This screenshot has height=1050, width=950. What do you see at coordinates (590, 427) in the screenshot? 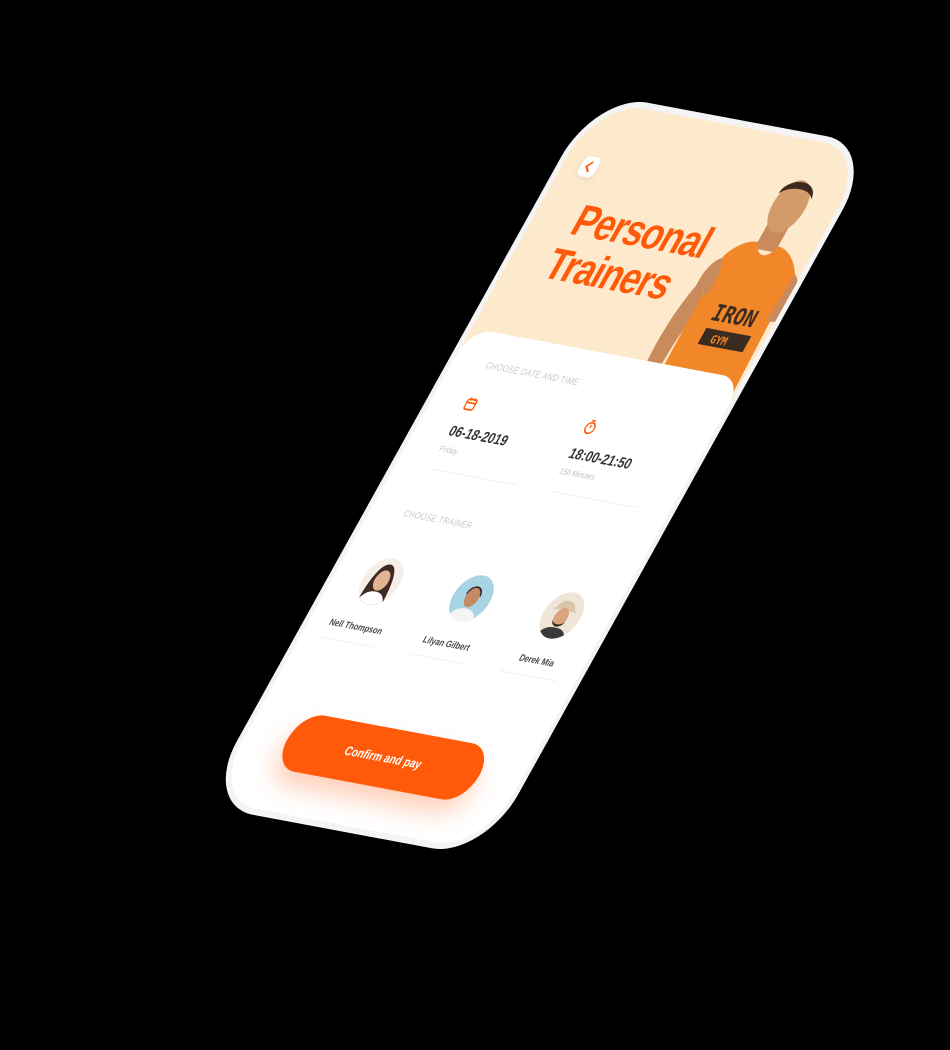
I see `stopwatch-icon` at bounding box center [590, 427].